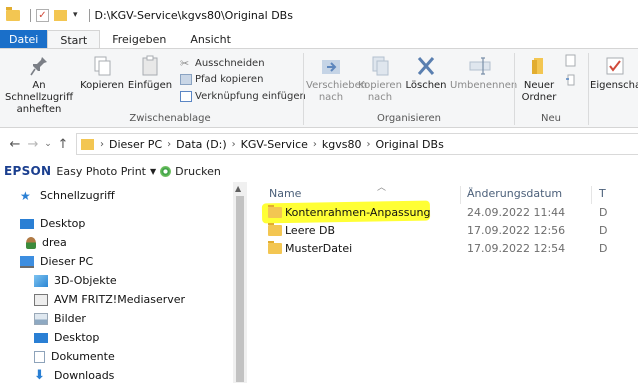  I want to click on file-date: 17.09.2022 12:56, so click(516, 230).